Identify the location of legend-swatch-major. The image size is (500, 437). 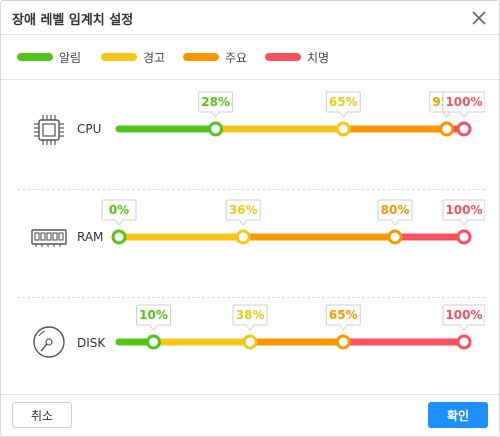
(201, 57).